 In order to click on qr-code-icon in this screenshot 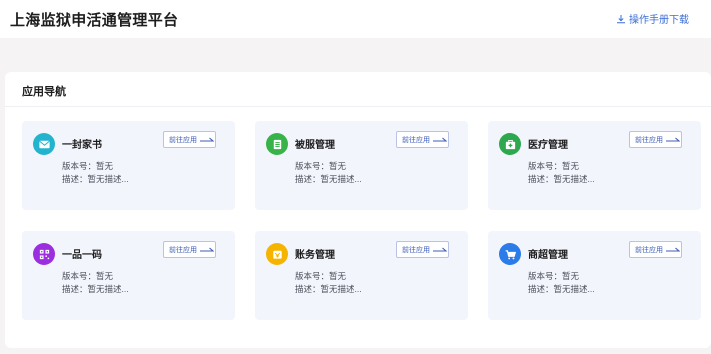, I will do `click(44, 254)`.